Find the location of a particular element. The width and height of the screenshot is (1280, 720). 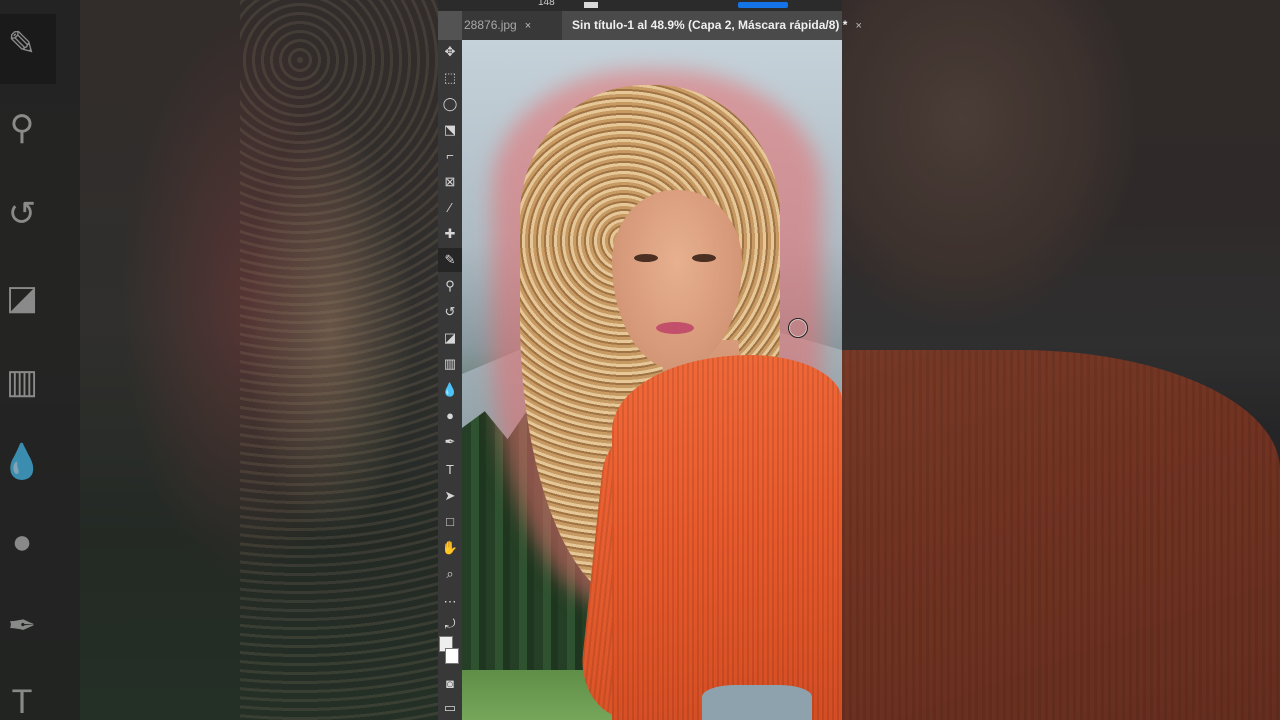

marquee-icon: ⬚ is located at coordinates (450, 78).